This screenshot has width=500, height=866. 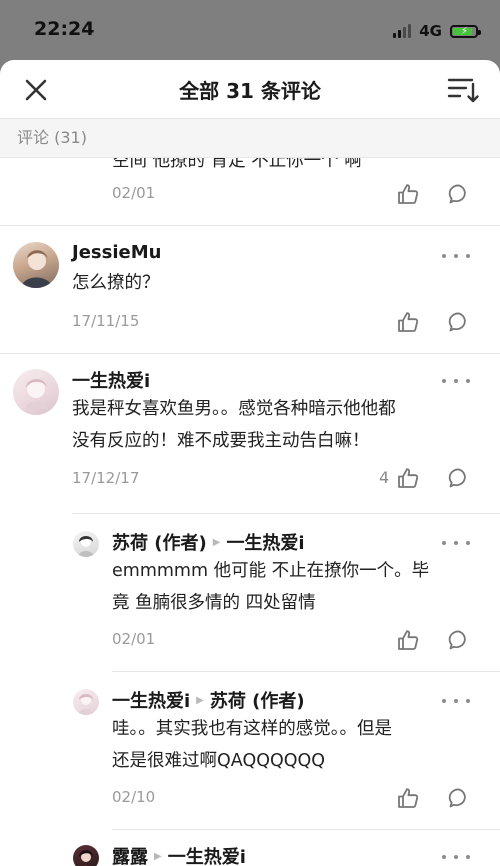 What do you see at coordinates (130, 854) in the screenshot?
I see `reply-author: 露露` at bounding box center [130, 854].